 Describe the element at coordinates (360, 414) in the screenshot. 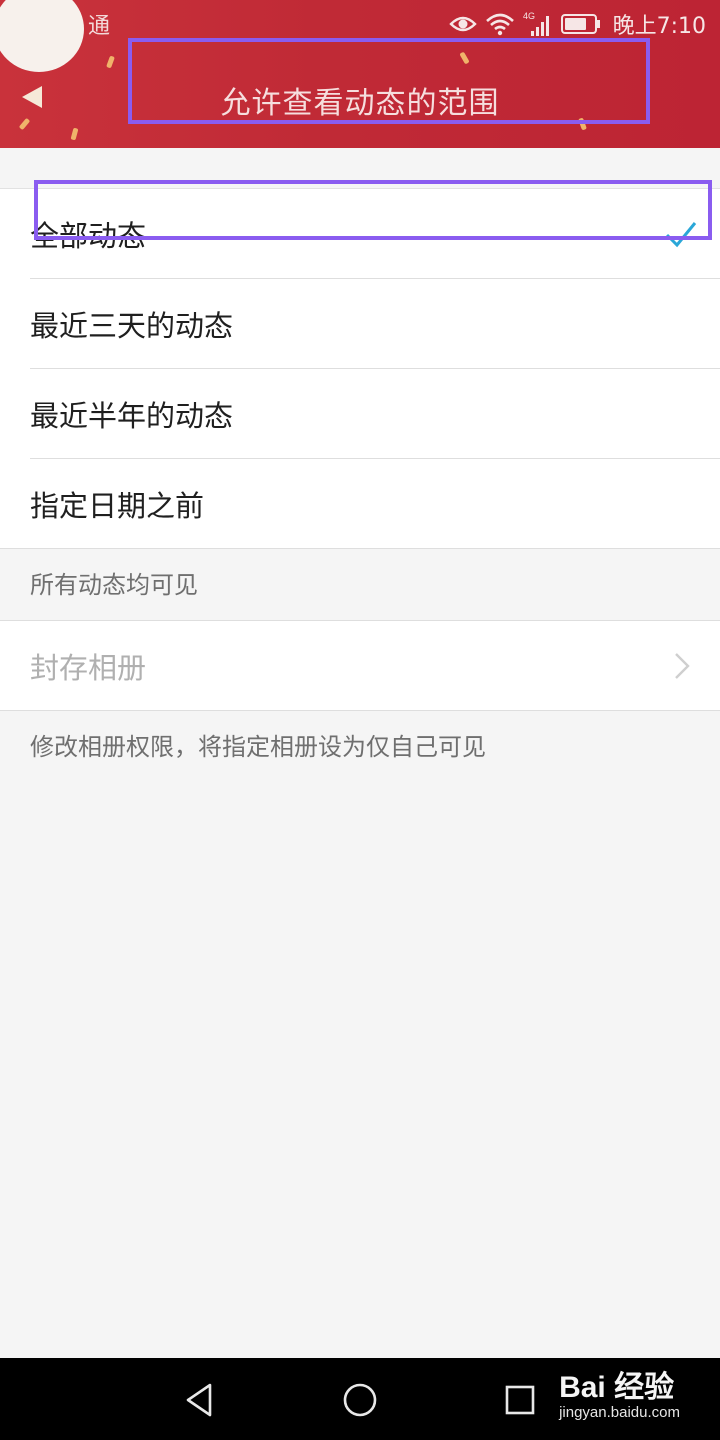

I see `option-last-half-year: 最近半年的动态` at that location.